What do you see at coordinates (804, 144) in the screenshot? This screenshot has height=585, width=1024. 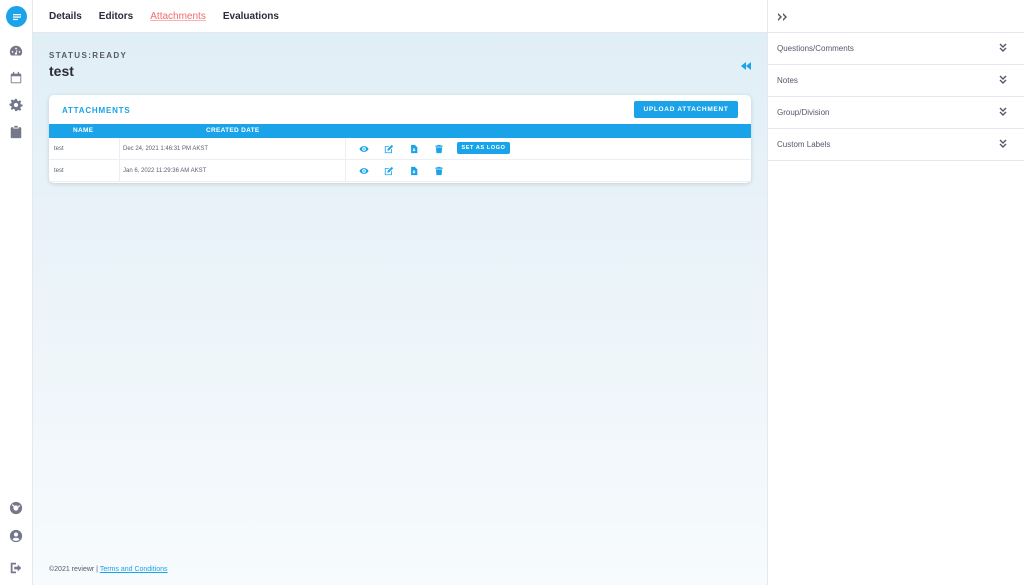 I see `section-label: Custom Labels` at bounding box center [804, 144].